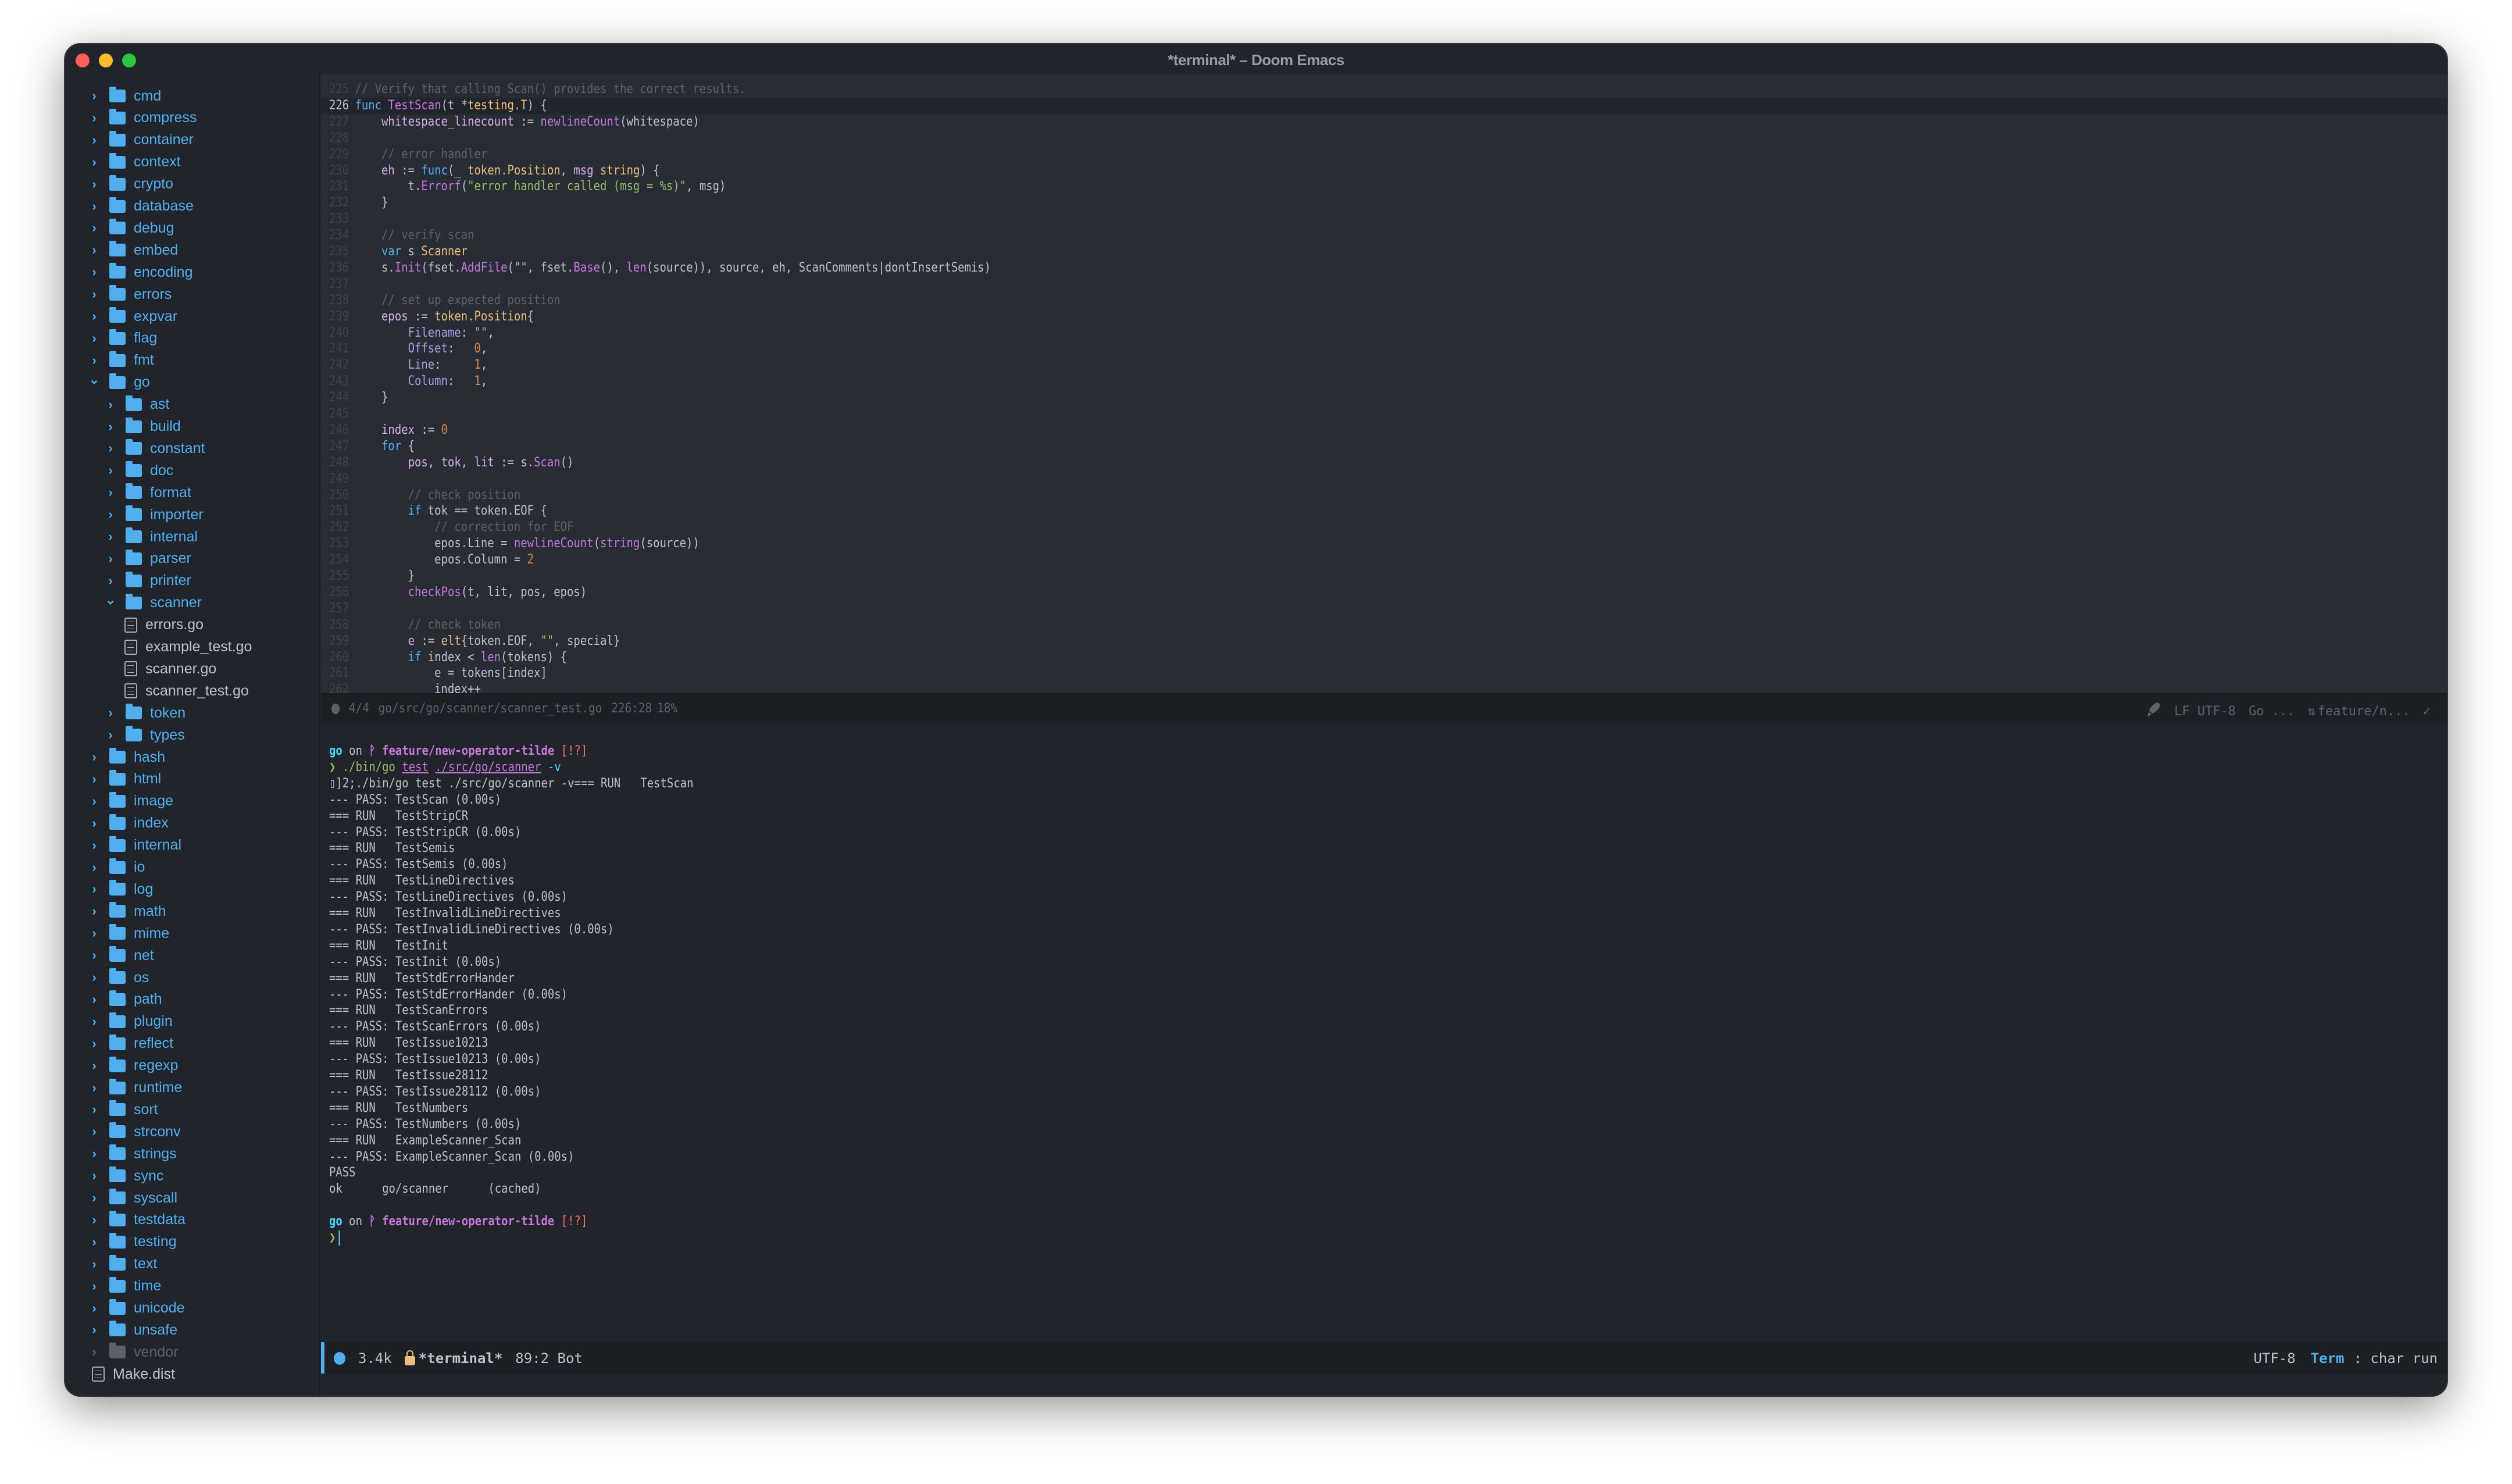 This screenshot has width=2512, height=1484. Describe the element at coordinates (130, 1044) in the screenshot. I see `tree-folder-item: › reflect` at that location.